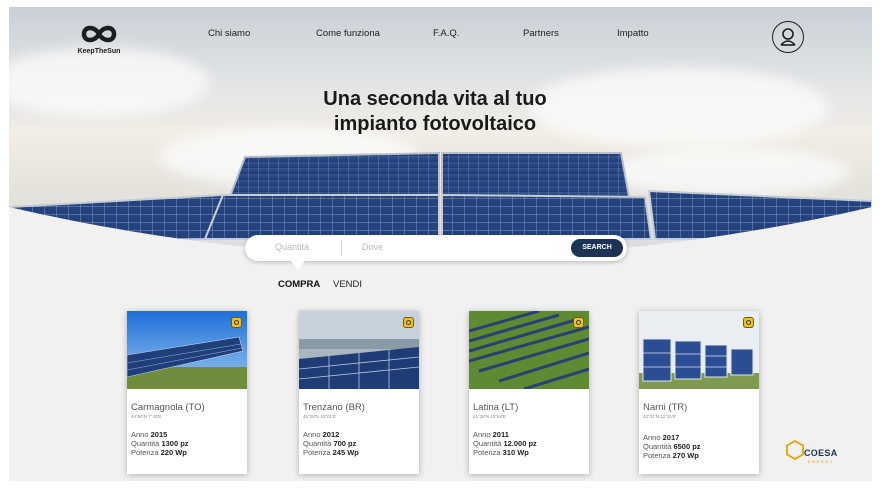 This screenshot has width=881, height=488. I want to click on infinity-logo-icon, so click(99, 34).